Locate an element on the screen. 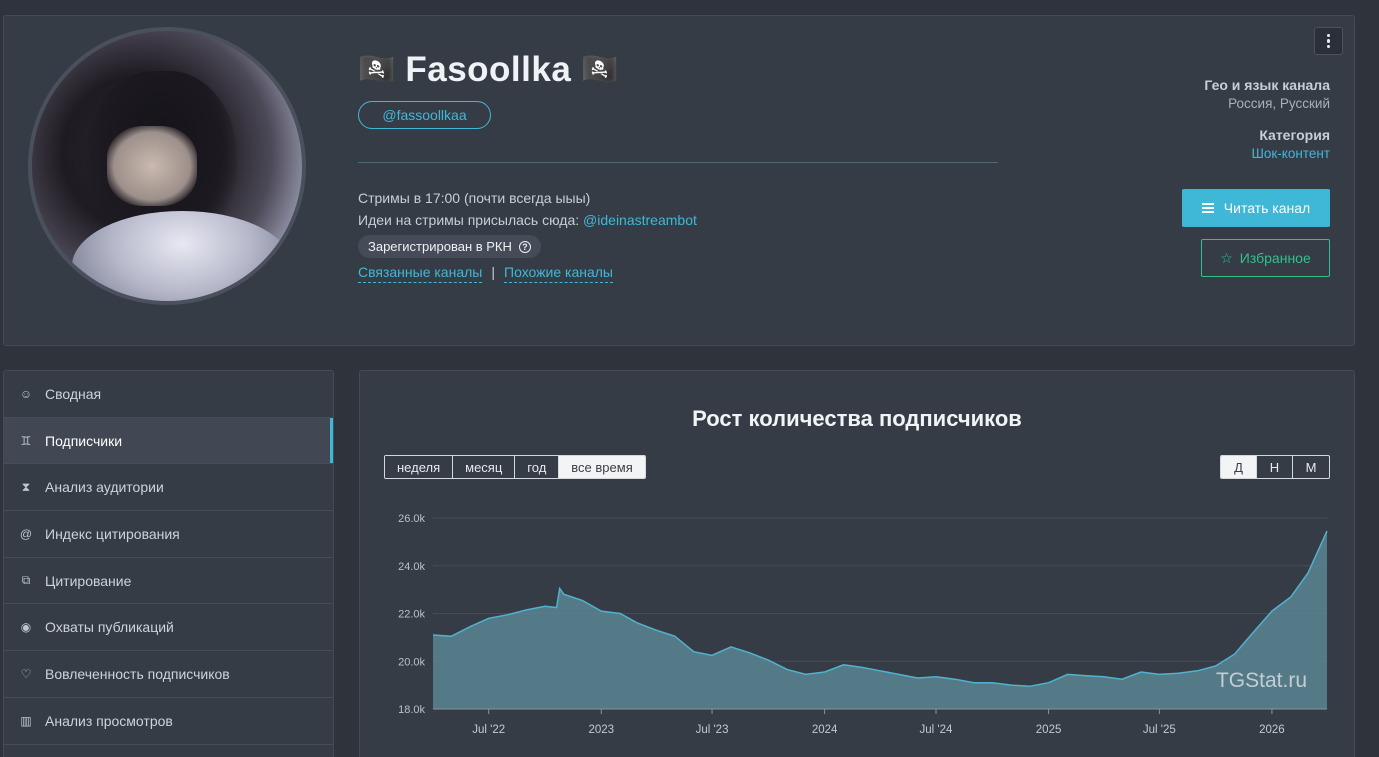  period-month-button: месяц is located at coordinates (484, 467).